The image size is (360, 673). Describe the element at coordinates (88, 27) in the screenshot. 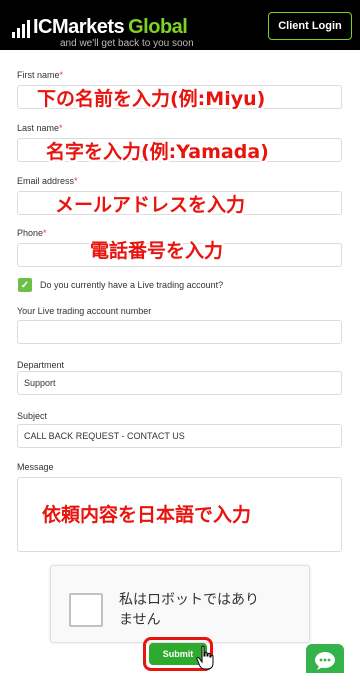

I see `logo-markets-text: Markets` at that location.